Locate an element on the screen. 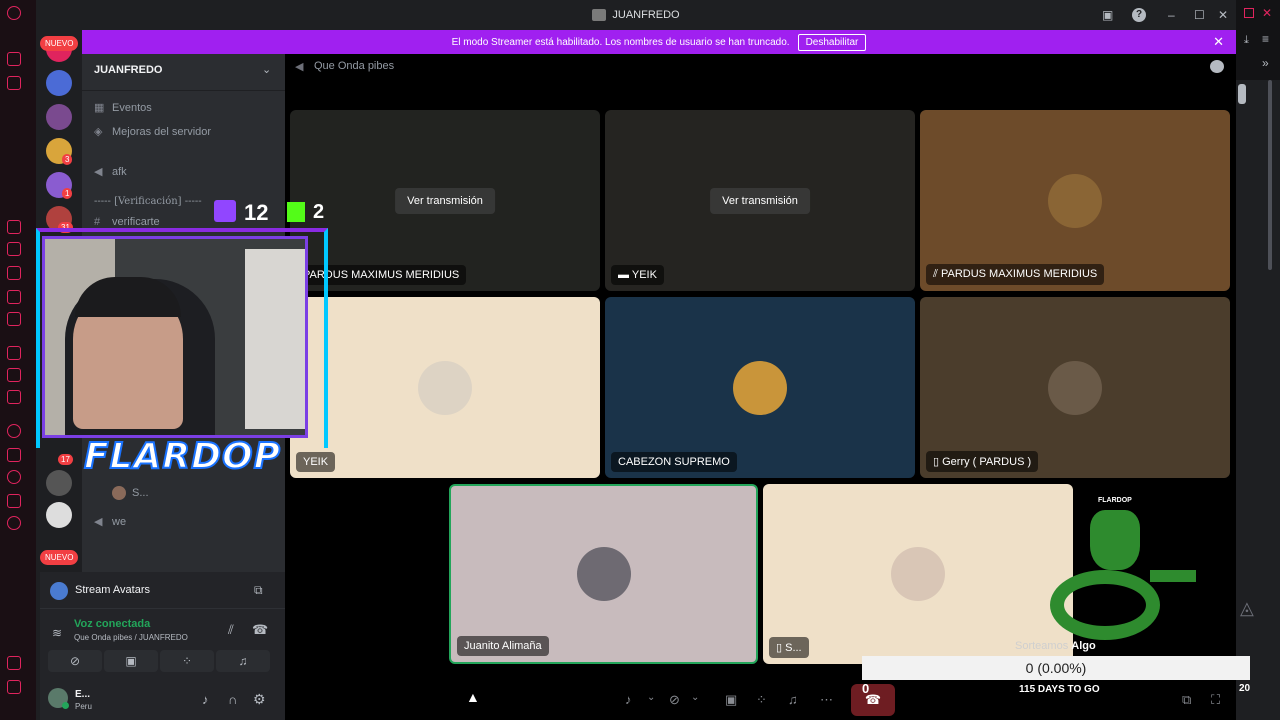 This screenshot has width=1280, height=720. stream-tile: Ver transmisión PARDUS MAXIMUS MERIDIUS is located at coordinates (445, 200).